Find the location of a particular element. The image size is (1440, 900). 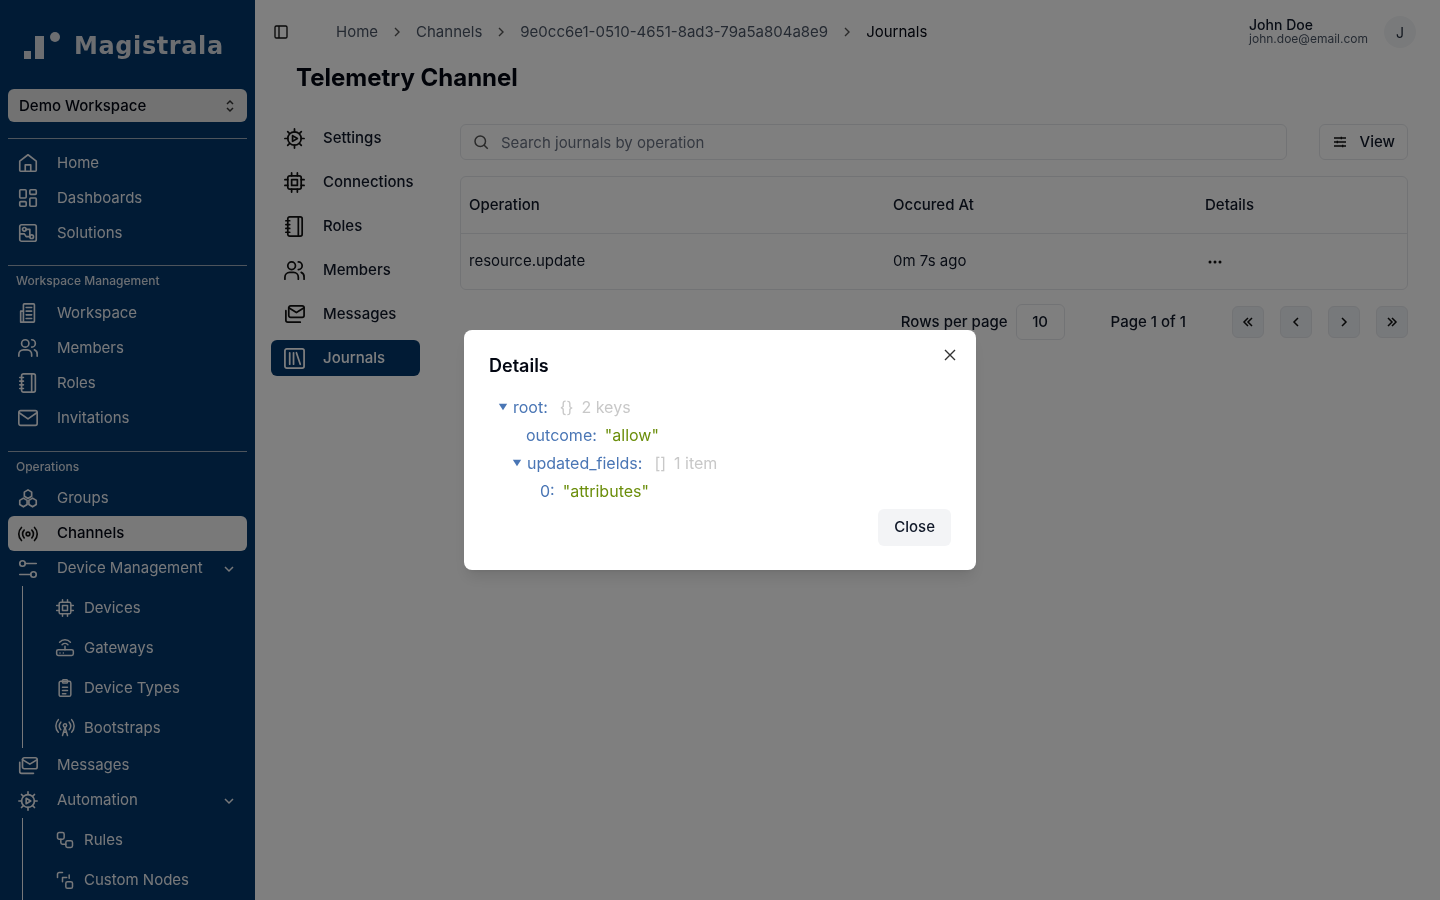

column-header: Occured At is located at coordinates (933, 204).